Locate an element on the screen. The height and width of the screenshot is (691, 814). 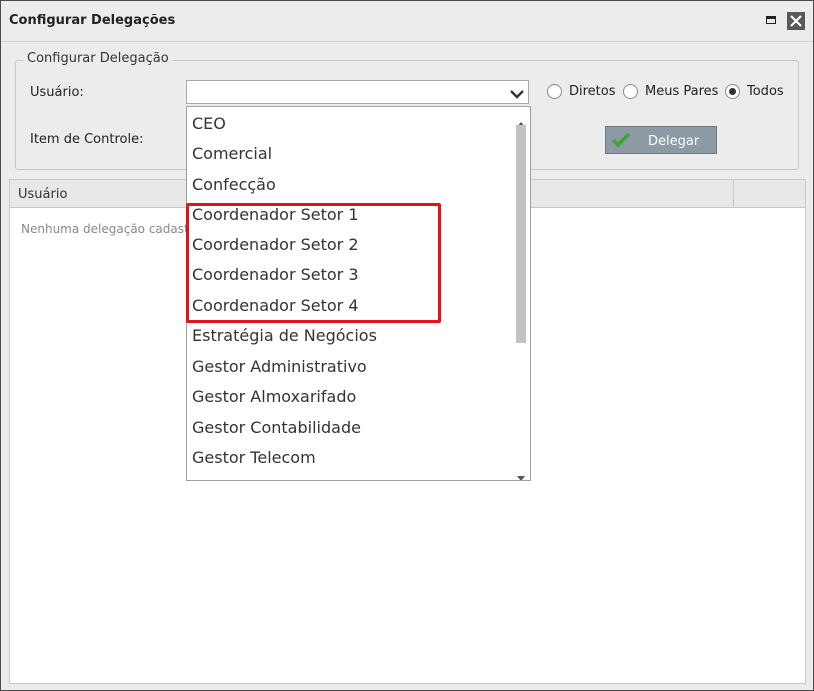
maximize-icon is located at coordinates (771, 20).